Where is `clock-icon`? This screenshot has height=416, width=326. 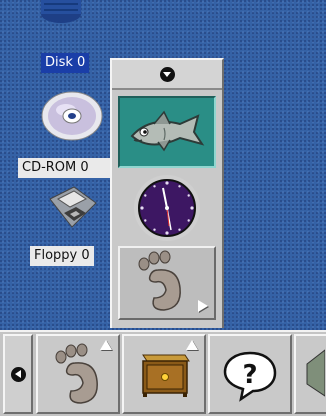 clock-icon is located at coordinates (167, 208).